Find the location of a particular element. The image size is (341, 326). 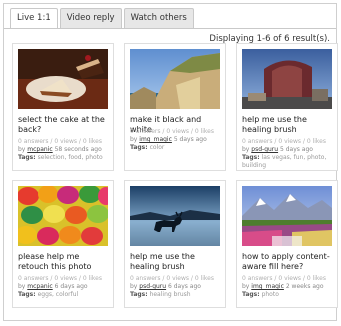

question-title: how to apply content-aware fill here? is located at coordinates (289, 262).